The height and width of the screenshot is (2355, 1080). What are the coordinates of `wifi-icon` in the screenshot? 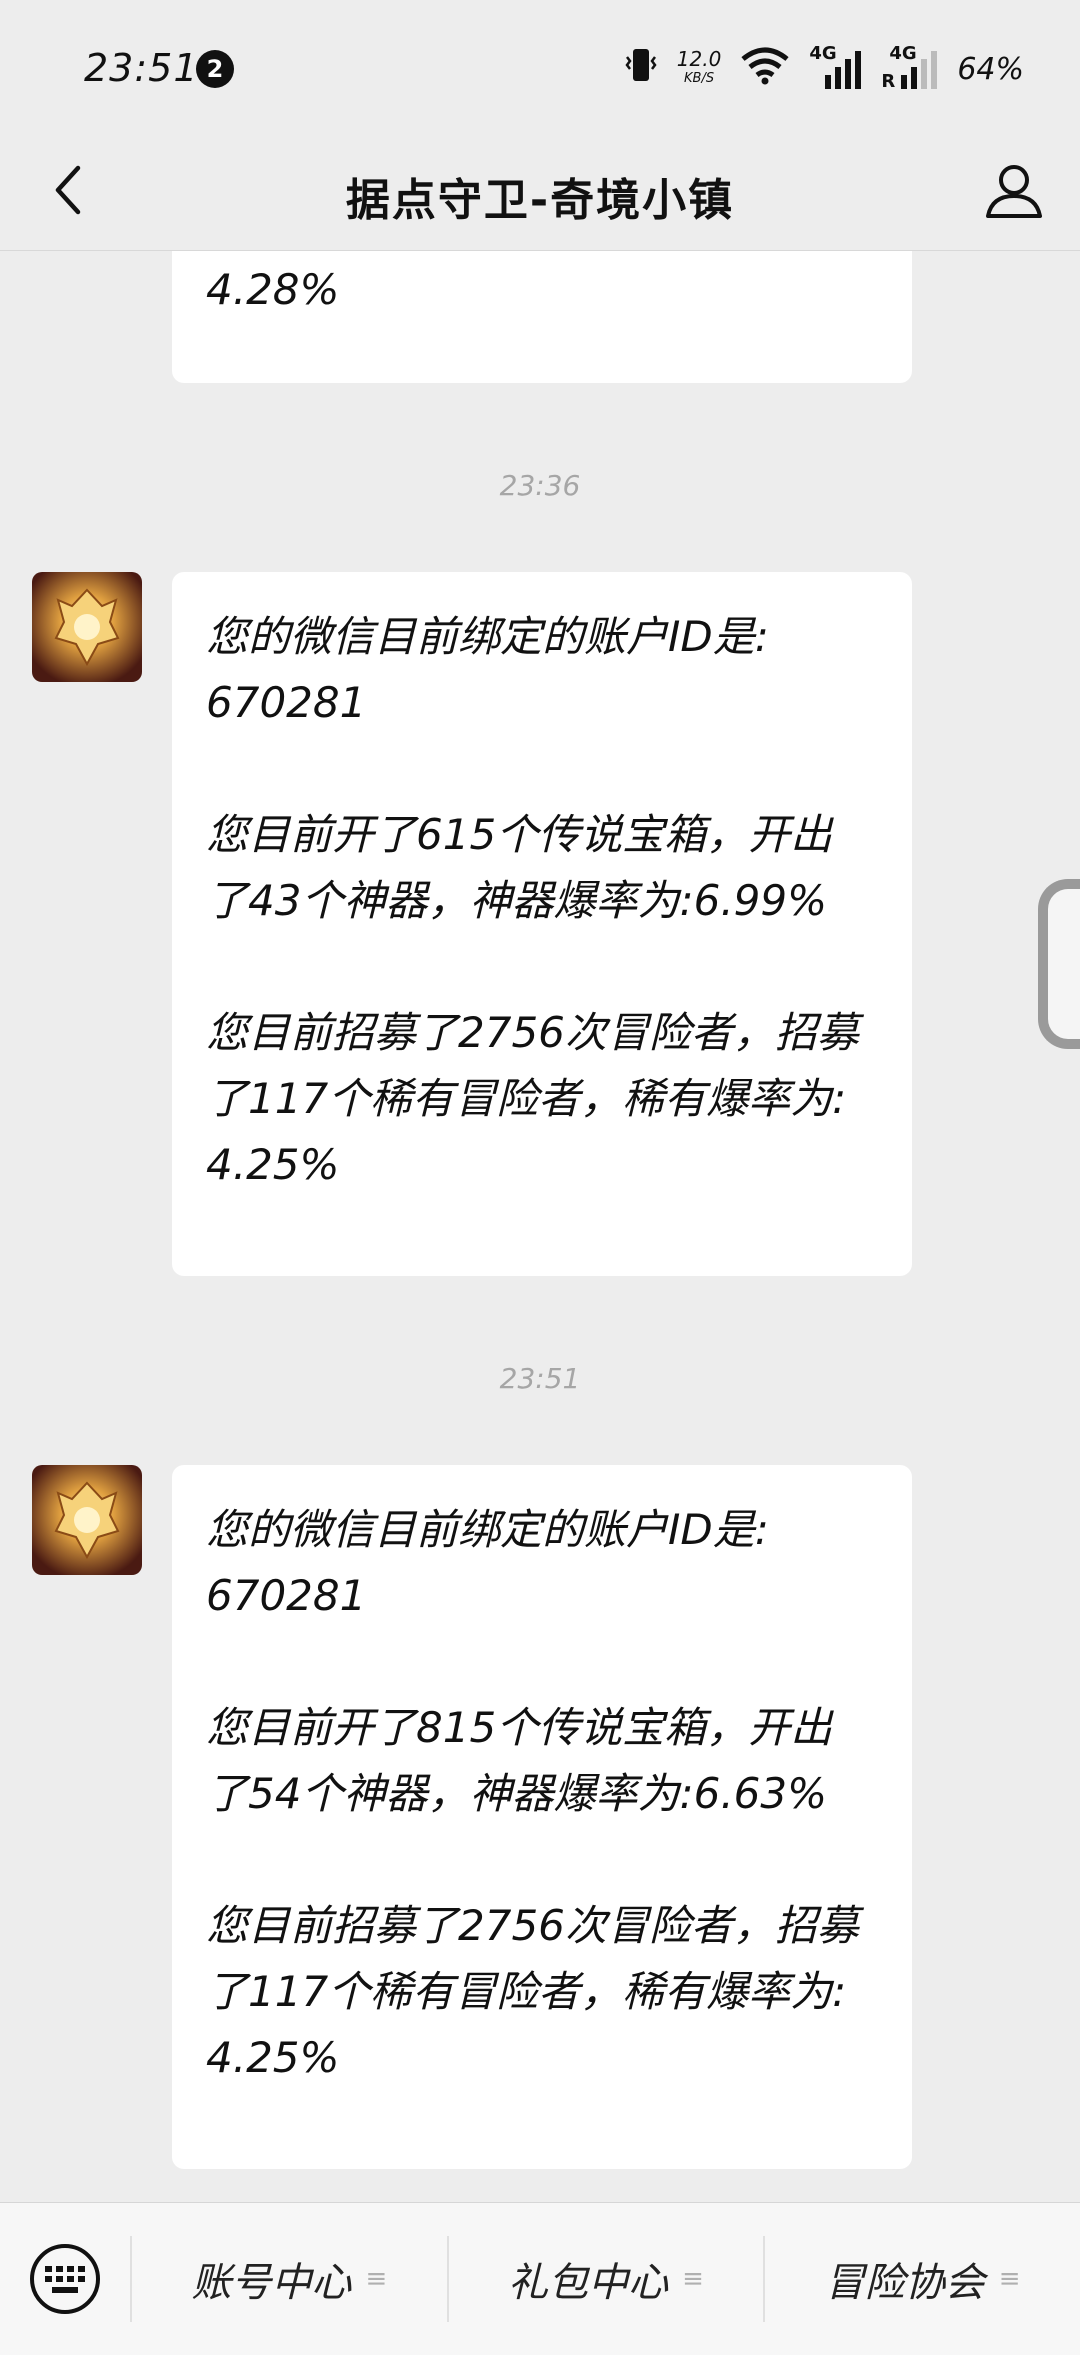 It's located at (765, 69).